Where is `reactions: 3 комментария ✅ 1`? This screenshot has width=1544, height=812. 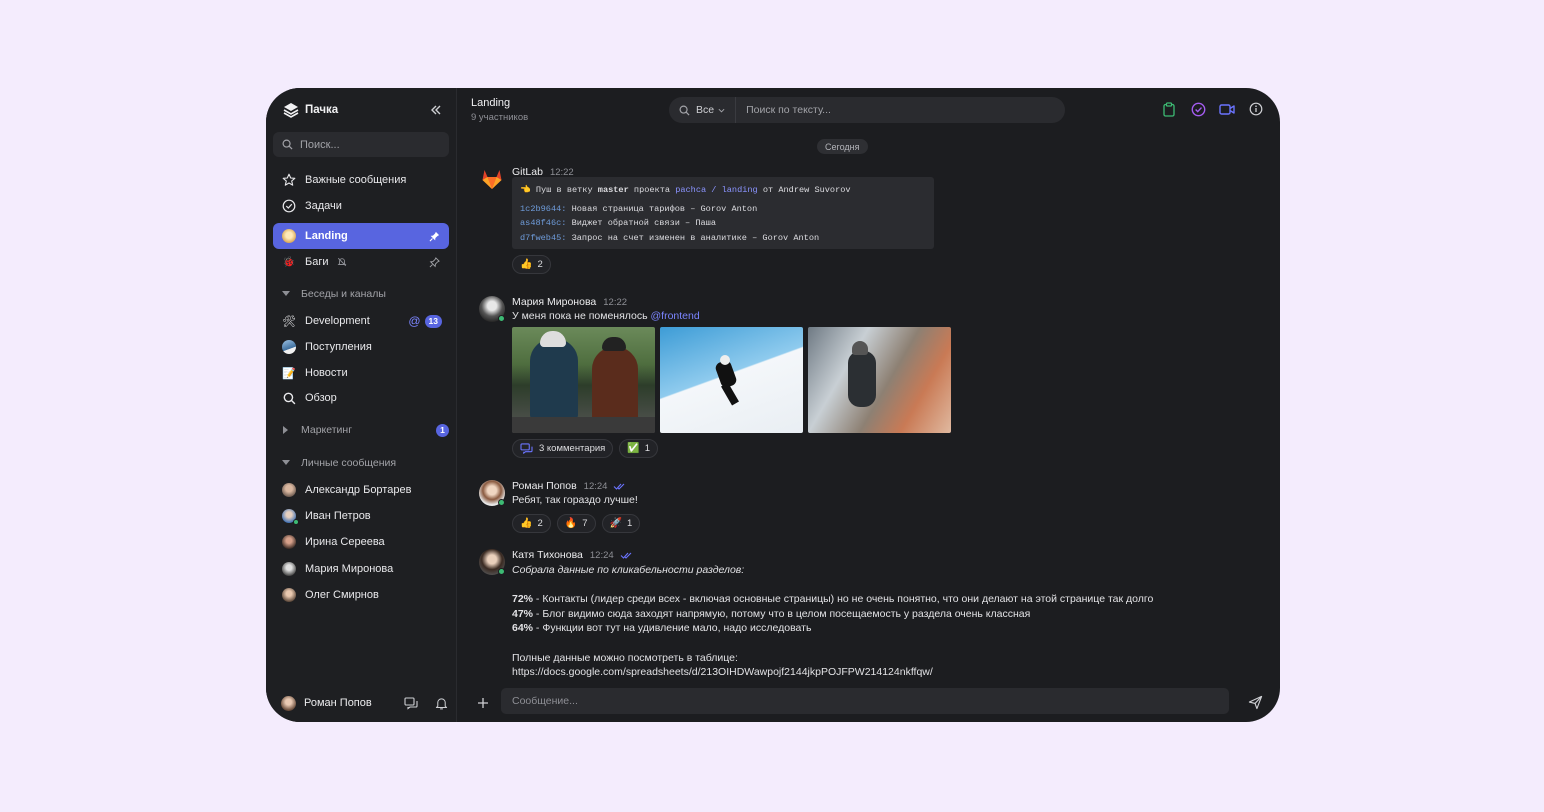
reactions: 3 комментария ✅ 1 is located at coordinates (588, 448).